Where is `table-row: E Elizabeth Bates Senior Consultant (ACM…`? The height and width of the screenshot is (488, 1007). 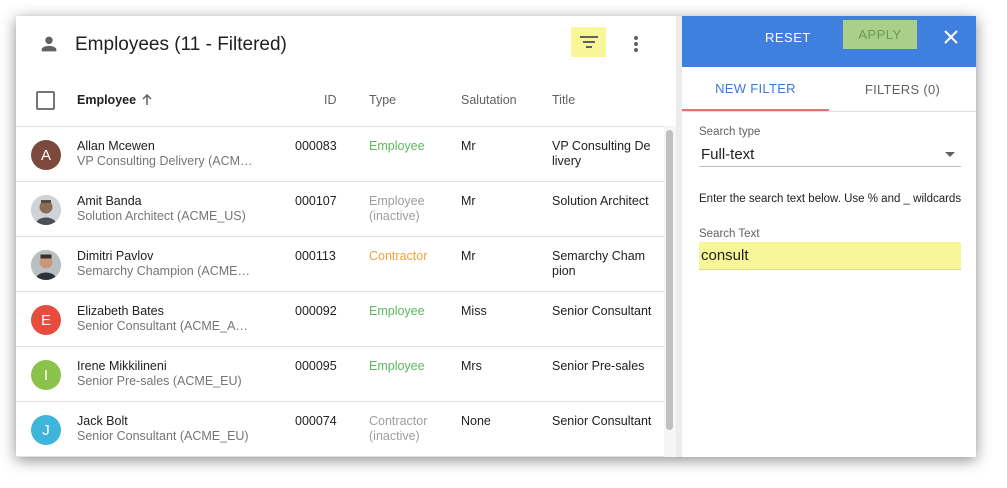
table-row: E Elizabeth Bates Senior Consultant (ACM… is located at coordinates (340, 319).